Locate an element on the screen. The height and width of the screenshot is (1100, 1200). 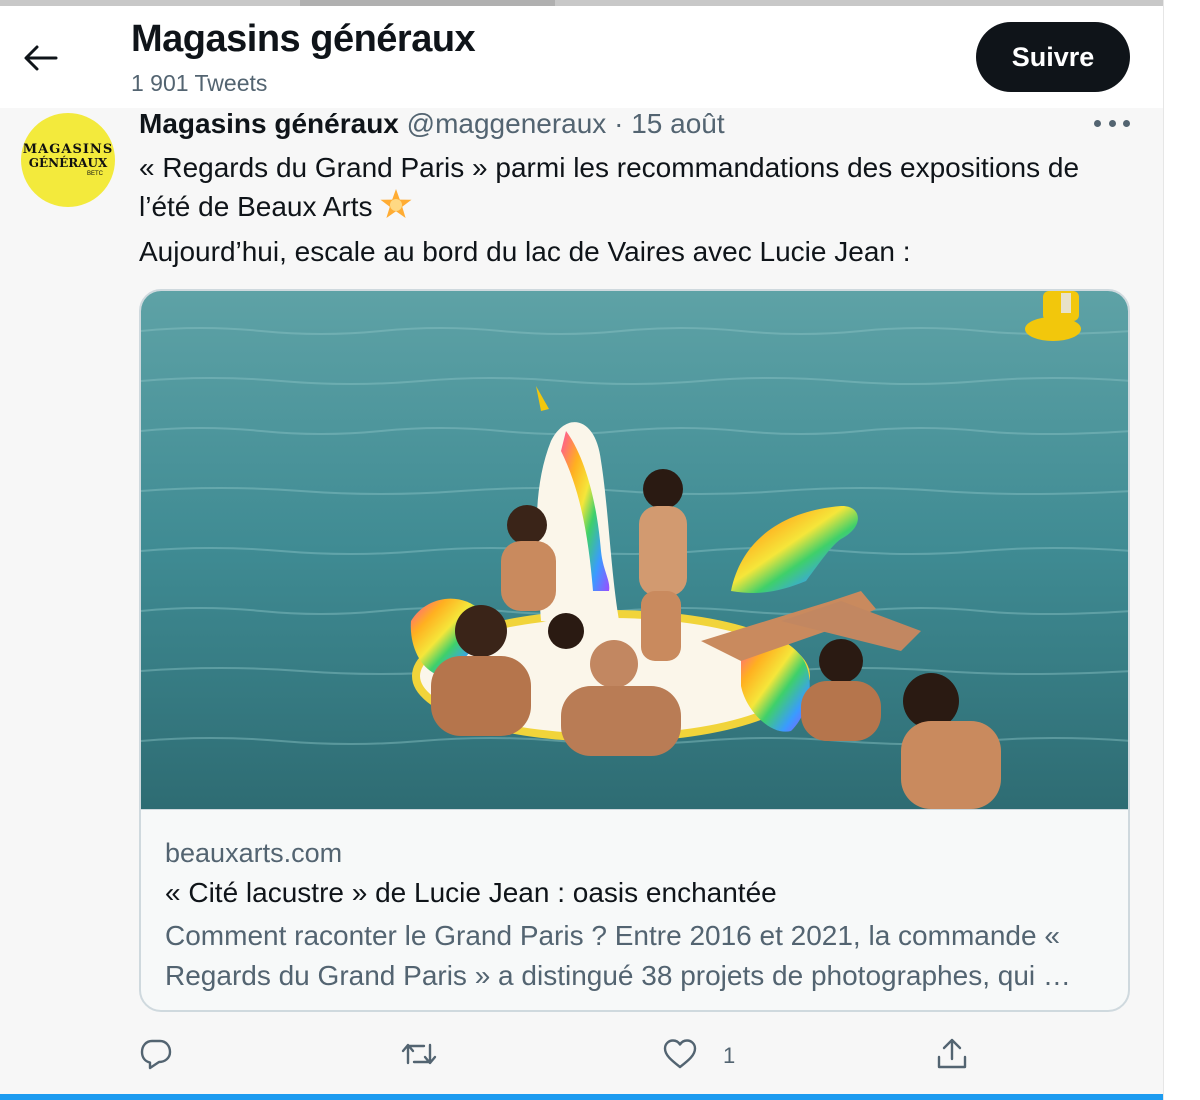
star-emoji-icon is located at coordinates (396, 210).